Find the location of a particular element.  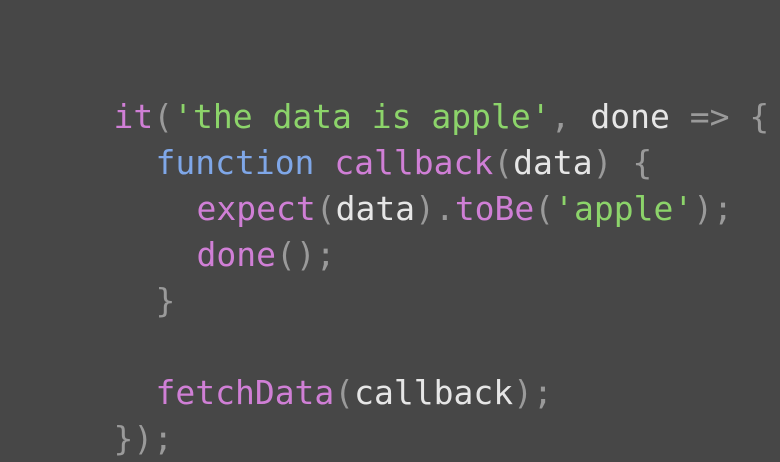

token-paren-close: ). is located at coordinates (435, 208).